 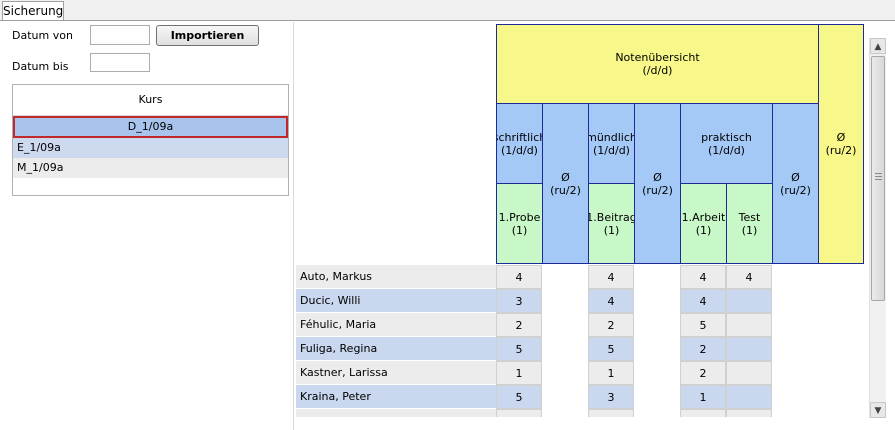 I want to click on header-title: Notenübersicht, so click(x=657, y=57).